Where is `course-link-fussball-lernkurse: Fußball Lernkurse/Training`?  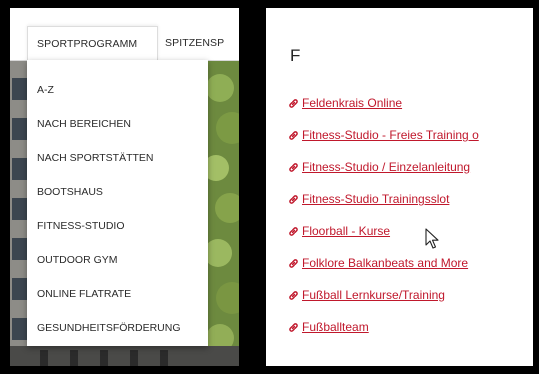
course-link-fussball-lernkurse: Fußball Lernkurse/Training is located at coordinates (366, 295).